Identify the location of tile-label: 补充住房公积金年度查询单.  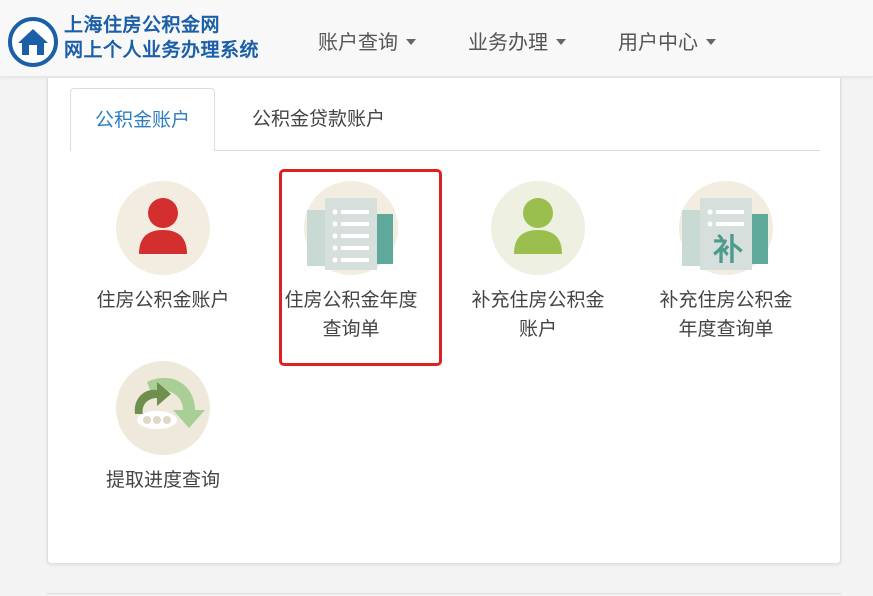
(726, 314).